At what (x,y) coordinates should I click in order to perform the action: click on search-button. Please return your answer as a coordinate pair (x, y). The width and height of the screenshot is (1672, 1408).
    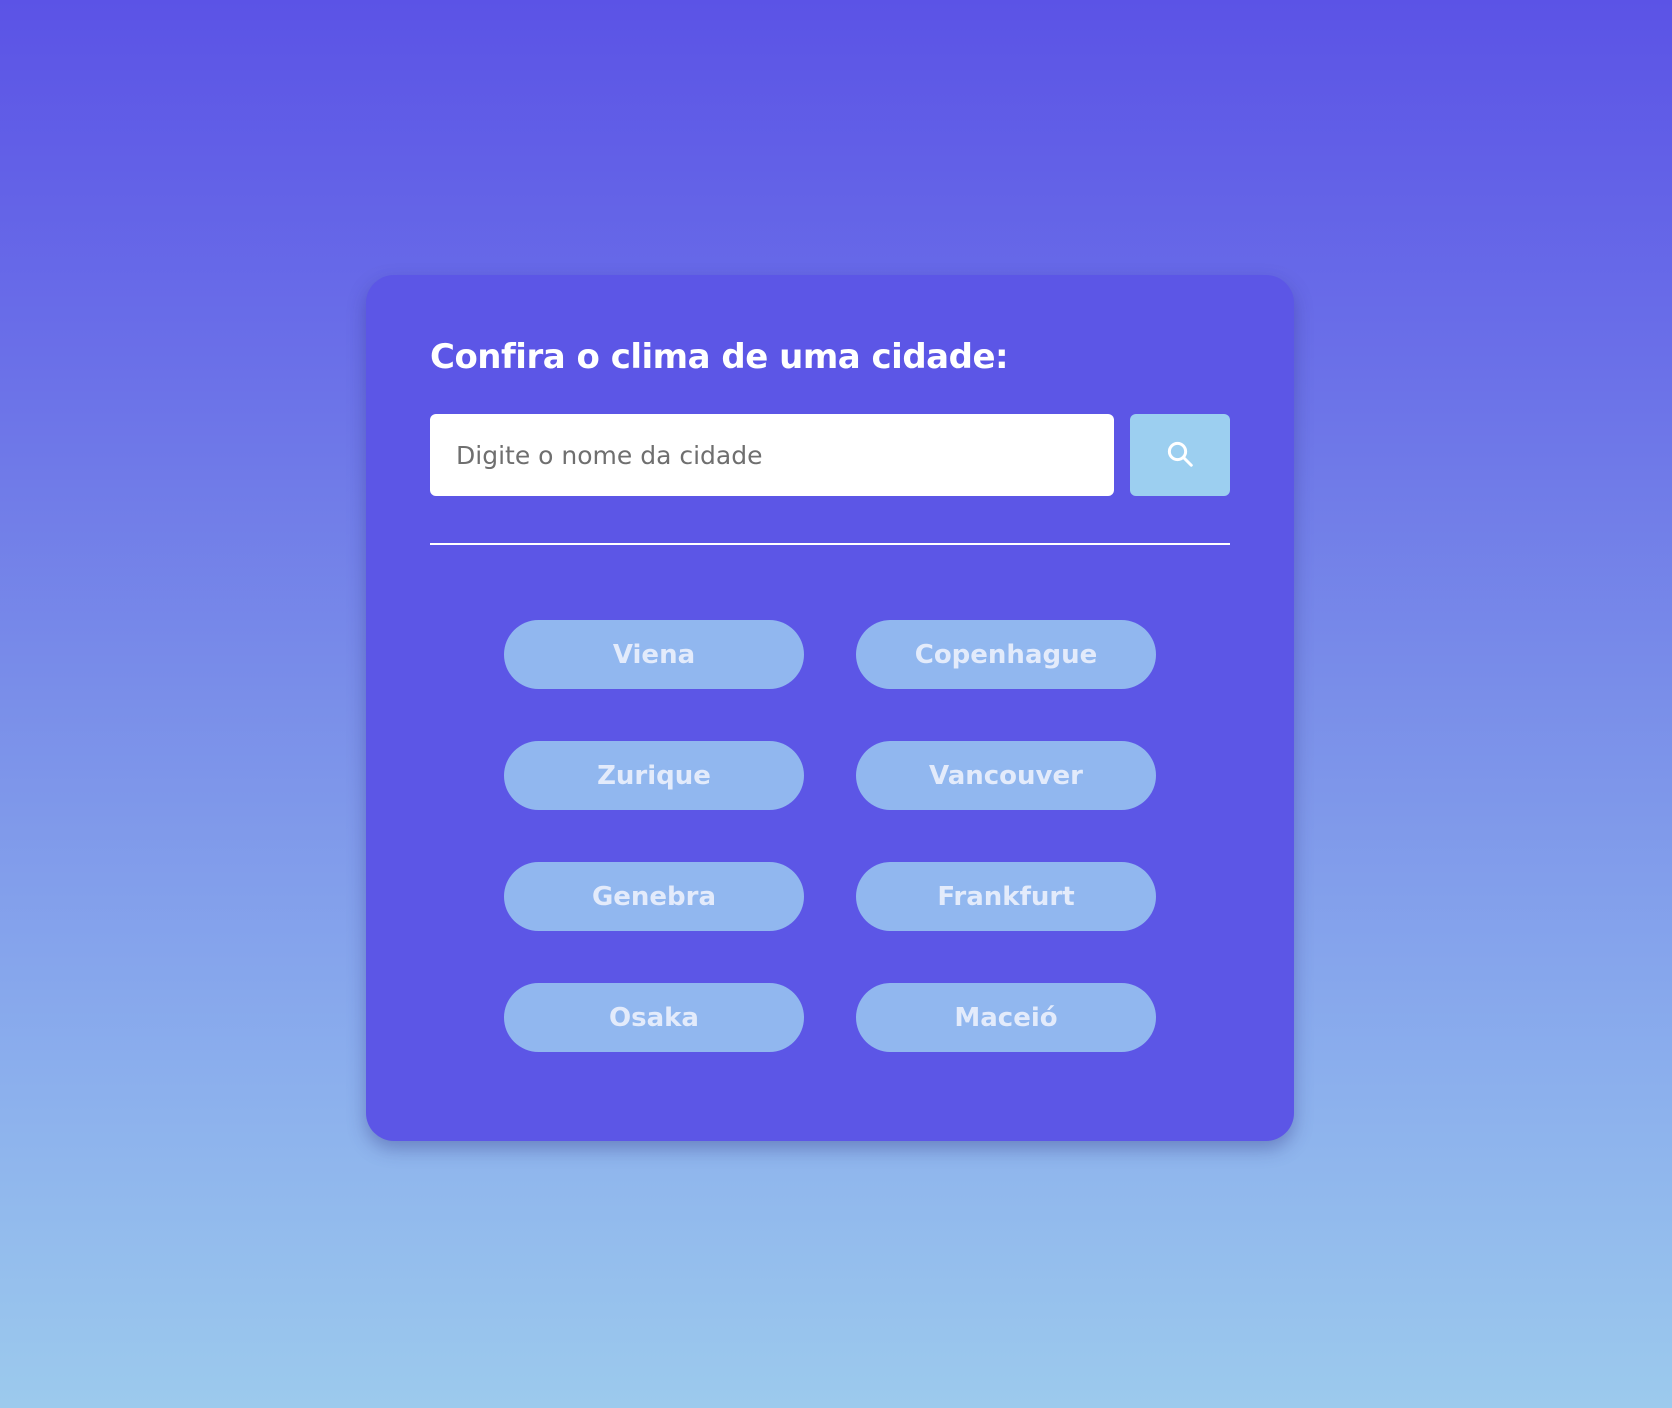
    Looking at the image, I should click on (1180, 455).